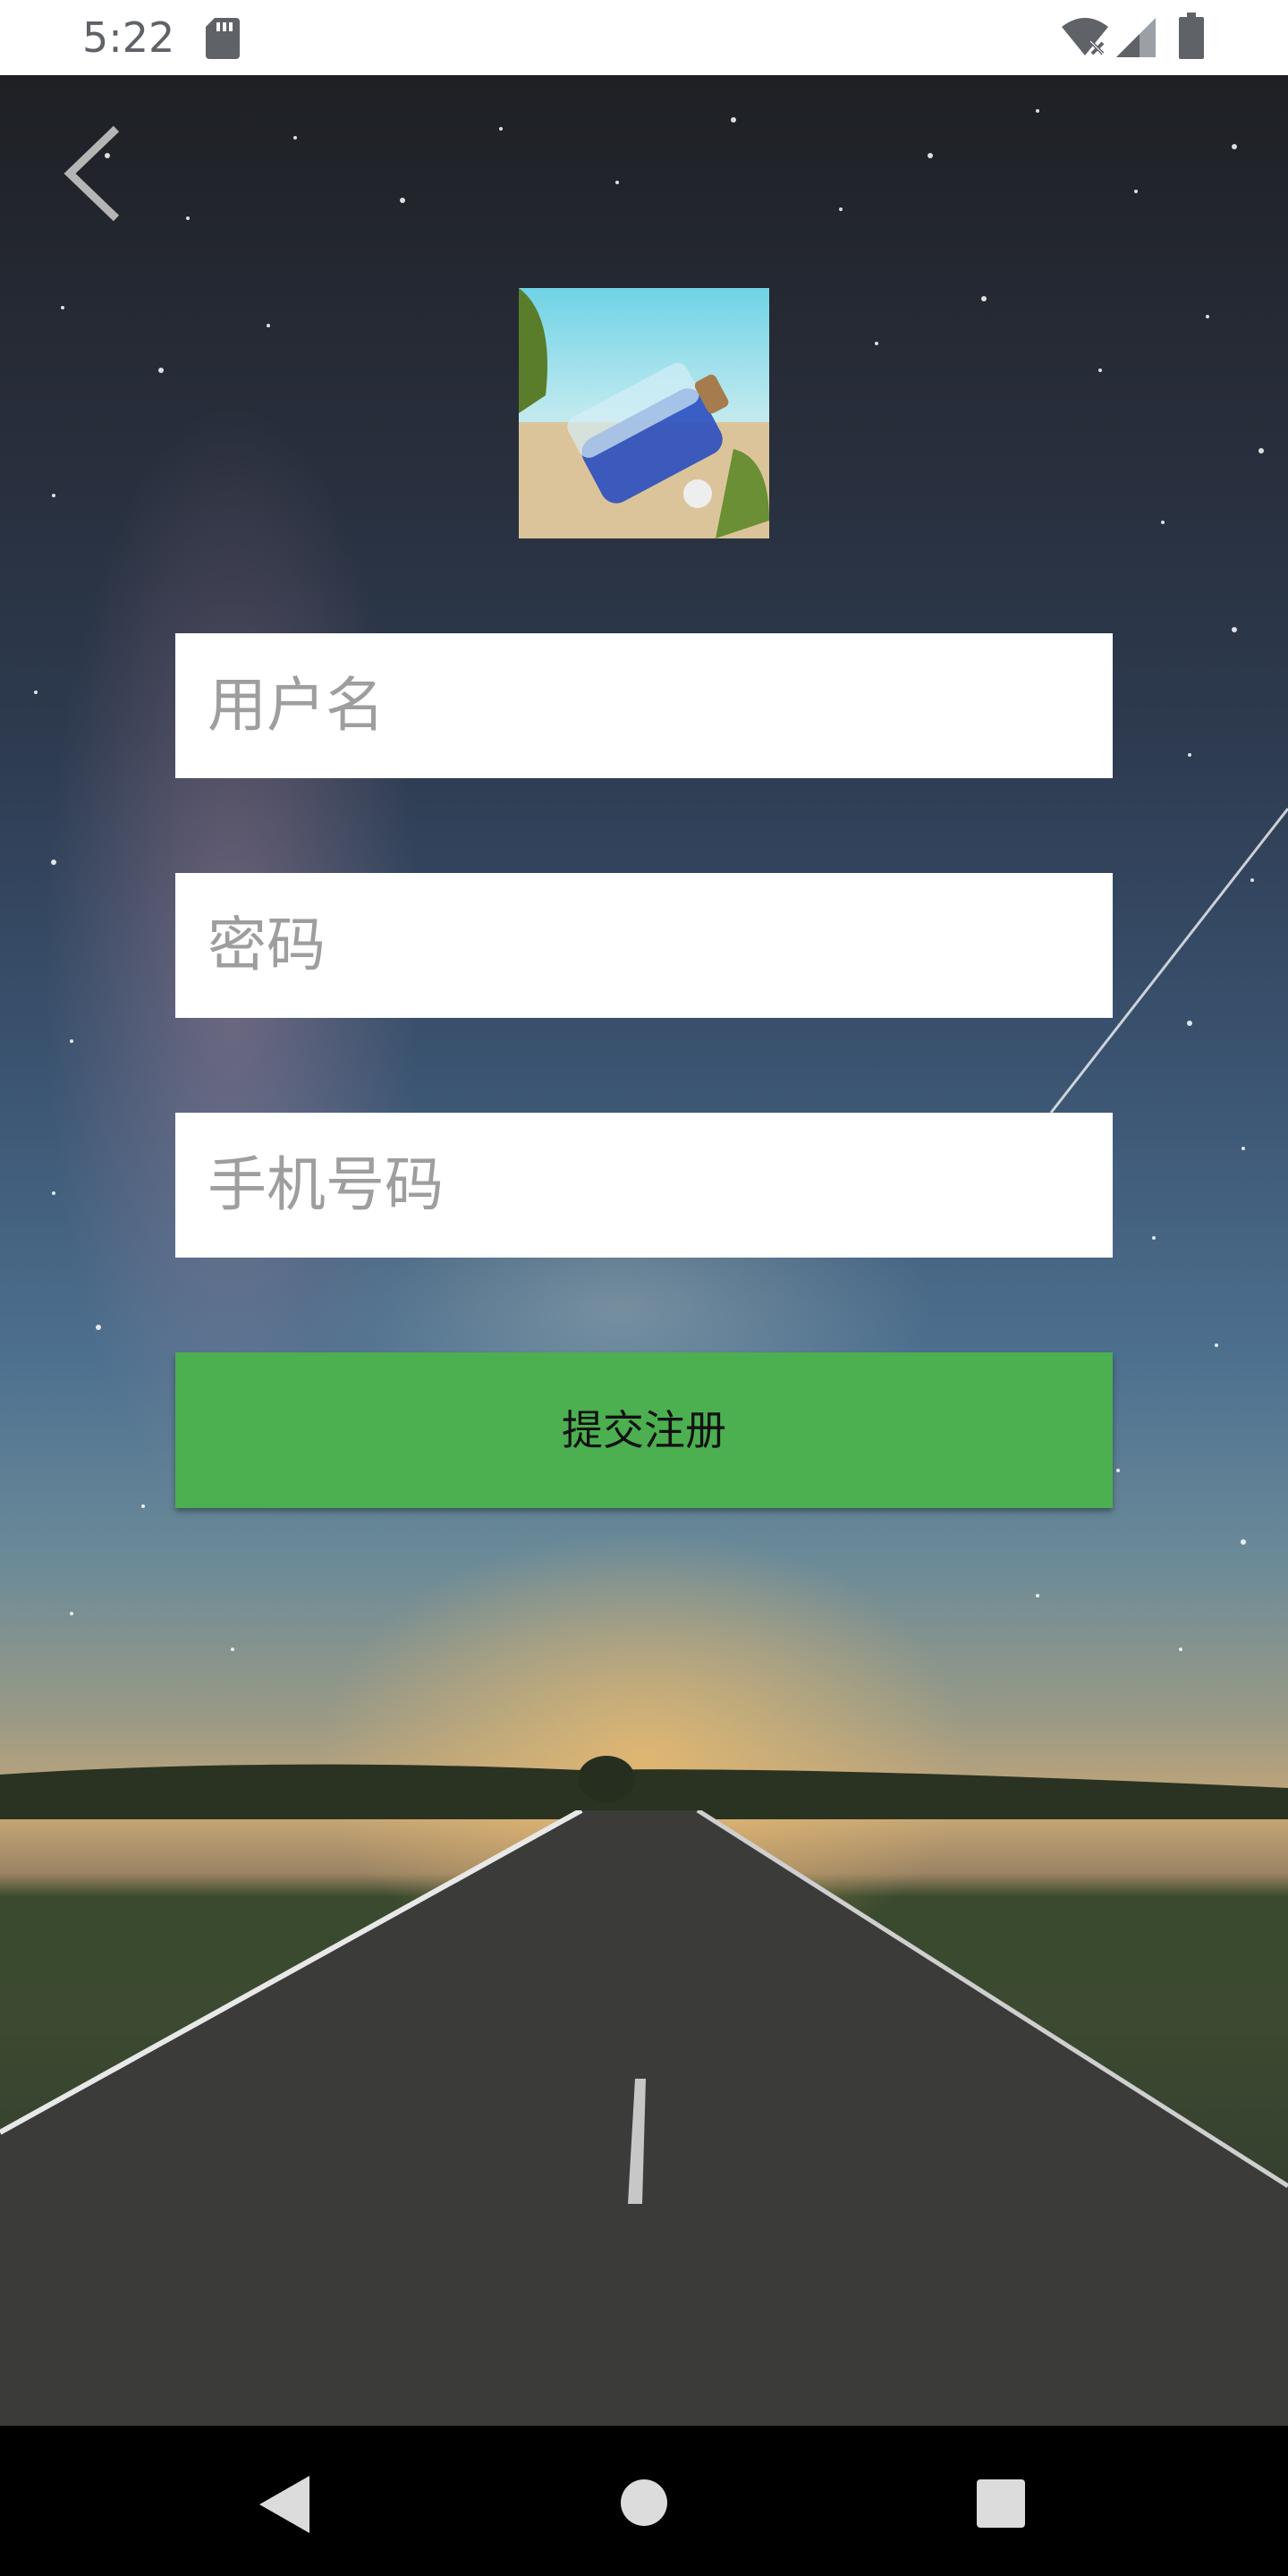 This screenshot has width=1288, height=2576. What do you see at coordinates (1001, 2503) in the screenshot?
I see `nav-recents-icon` at bounding box center [1001, 2503].